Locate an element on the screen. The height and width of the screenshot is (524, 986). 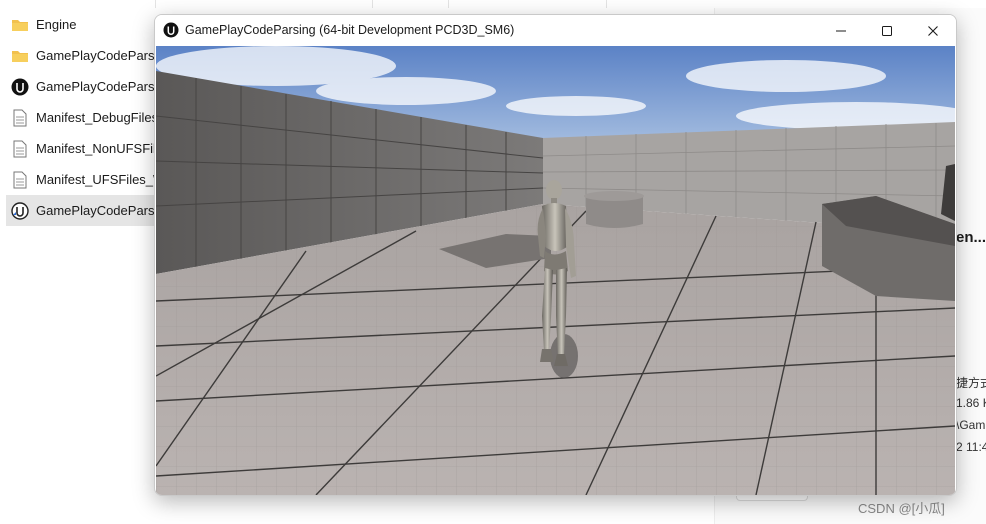
details-type: 捷方式 is located at coordinates (971, 383).